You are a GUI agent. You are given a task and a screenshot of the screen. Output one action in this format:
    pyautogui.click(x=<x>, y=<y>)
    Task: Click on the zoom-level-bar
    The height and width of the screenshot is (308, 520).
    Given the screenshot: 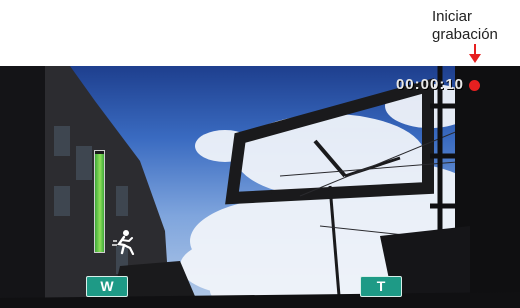 What is the action you would take?
    pyautogui.click(x=99, y=201)
    